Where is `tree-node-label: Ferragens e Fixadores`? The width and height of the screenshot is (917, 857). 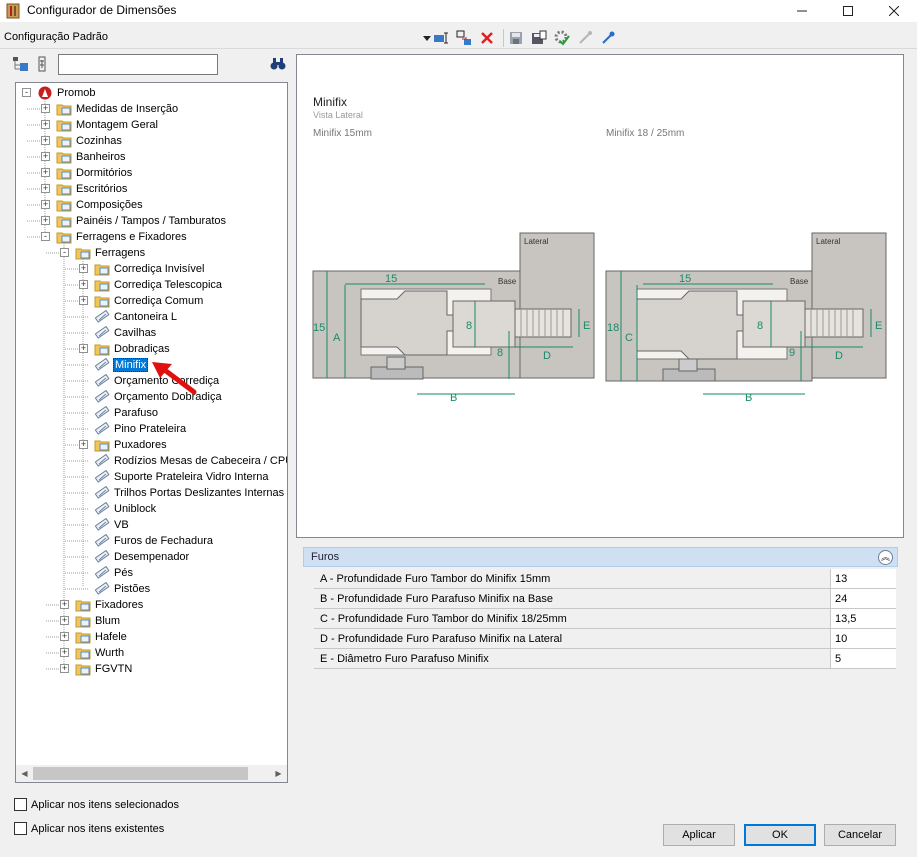
tree-node-label: Ferragens e Fixadores is located at coordinates (131, 237).